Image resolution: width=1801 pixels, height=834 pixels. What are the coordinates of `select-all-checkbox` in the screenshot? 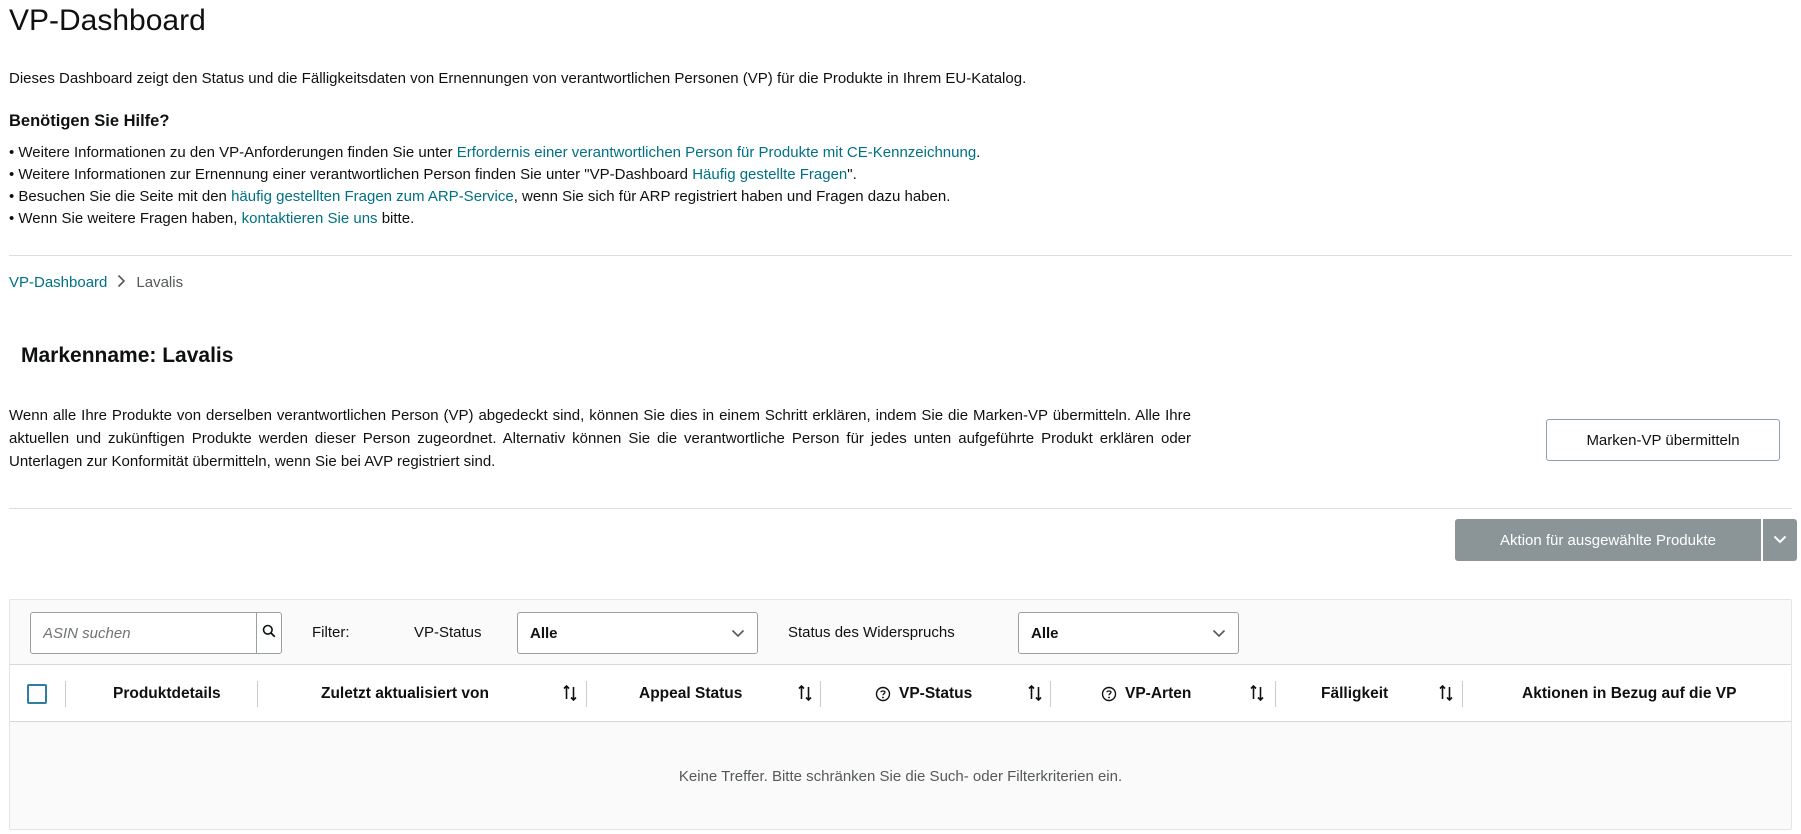 It's located at (37, 694).